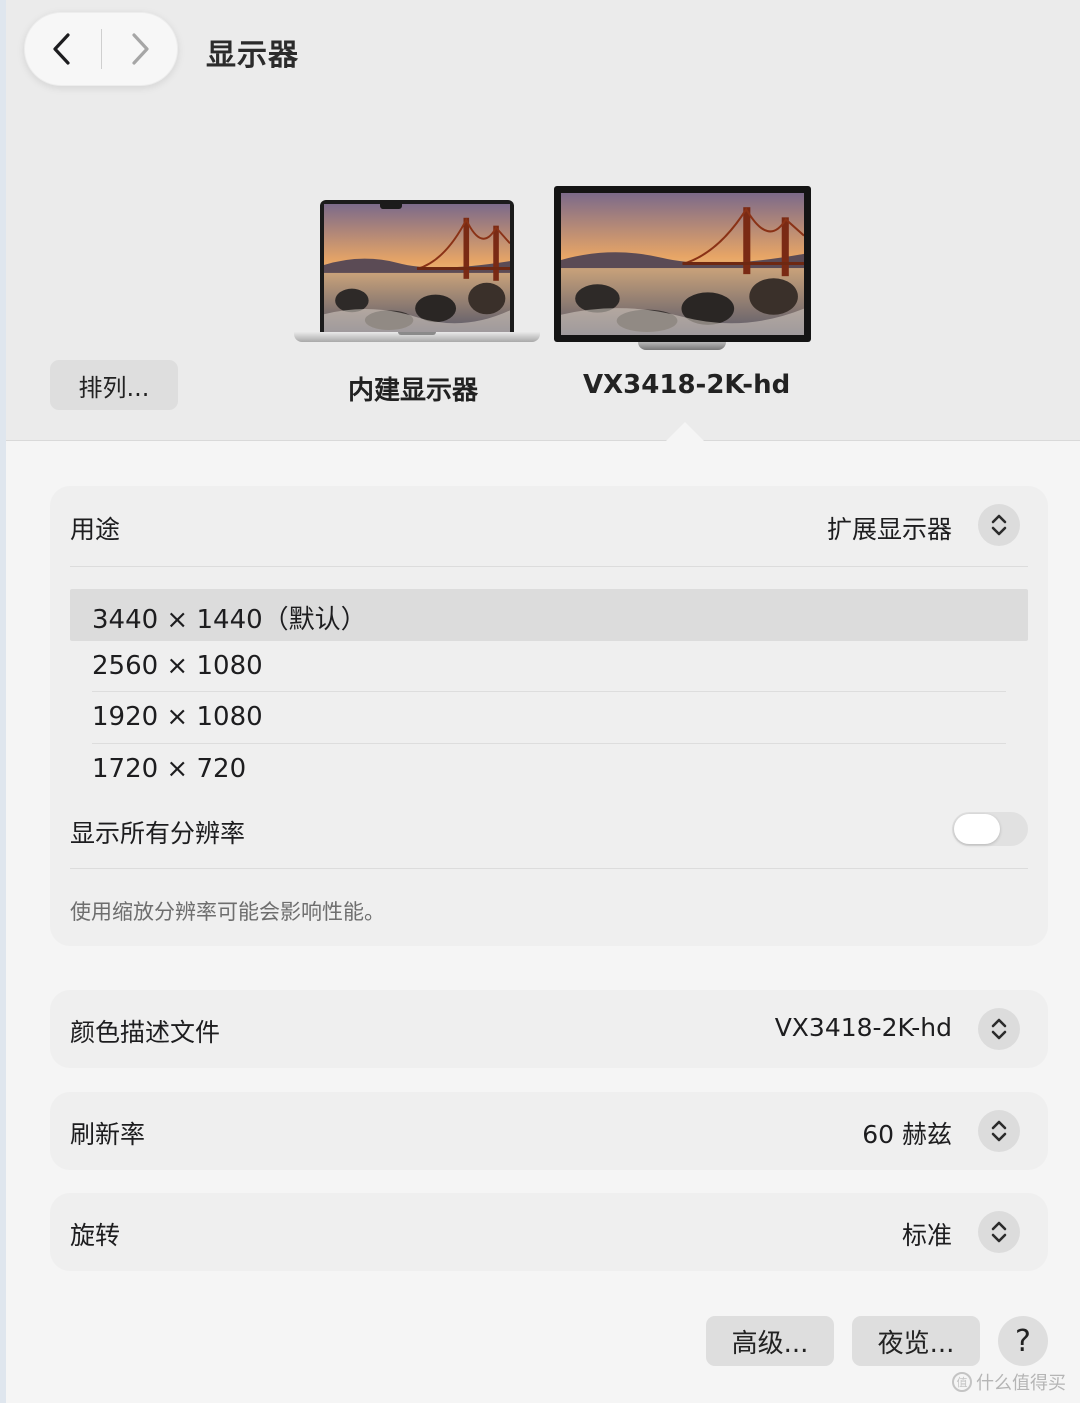 Image resolution: width=1080 pixels, height=1403 pixels. I want to click on refresh-rate-card: 刷新率 60 赫兹, so click(549, 1131).